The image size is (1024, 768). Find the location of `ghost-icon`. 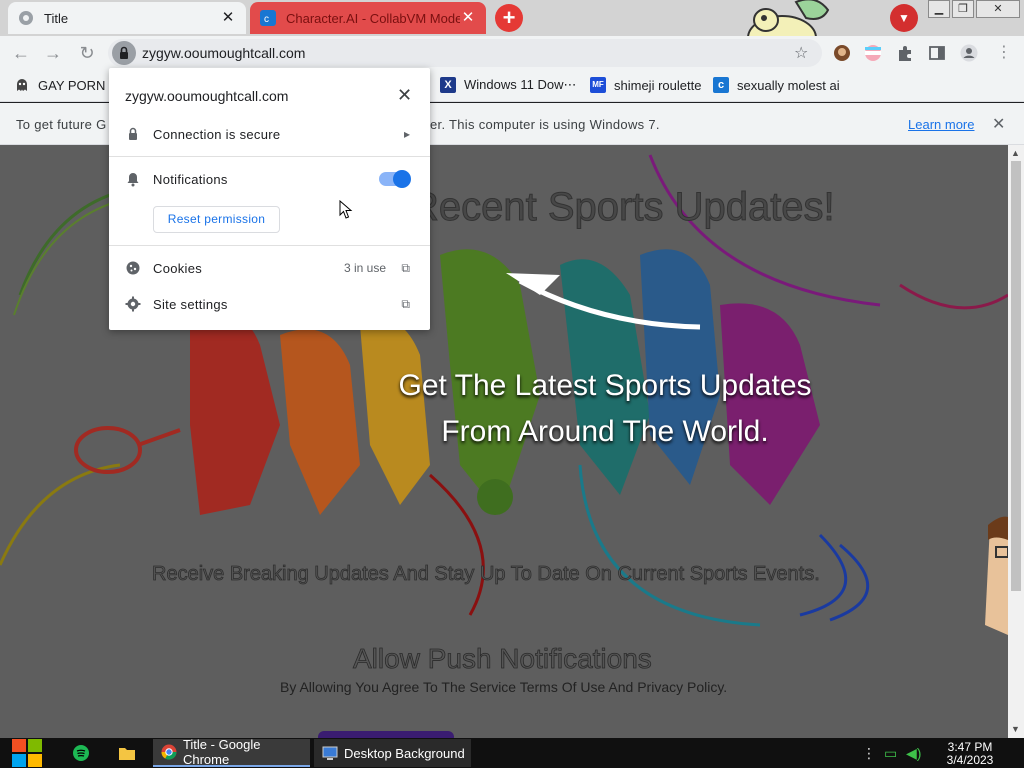

ghost-icon is located at coordinates (22, 85).